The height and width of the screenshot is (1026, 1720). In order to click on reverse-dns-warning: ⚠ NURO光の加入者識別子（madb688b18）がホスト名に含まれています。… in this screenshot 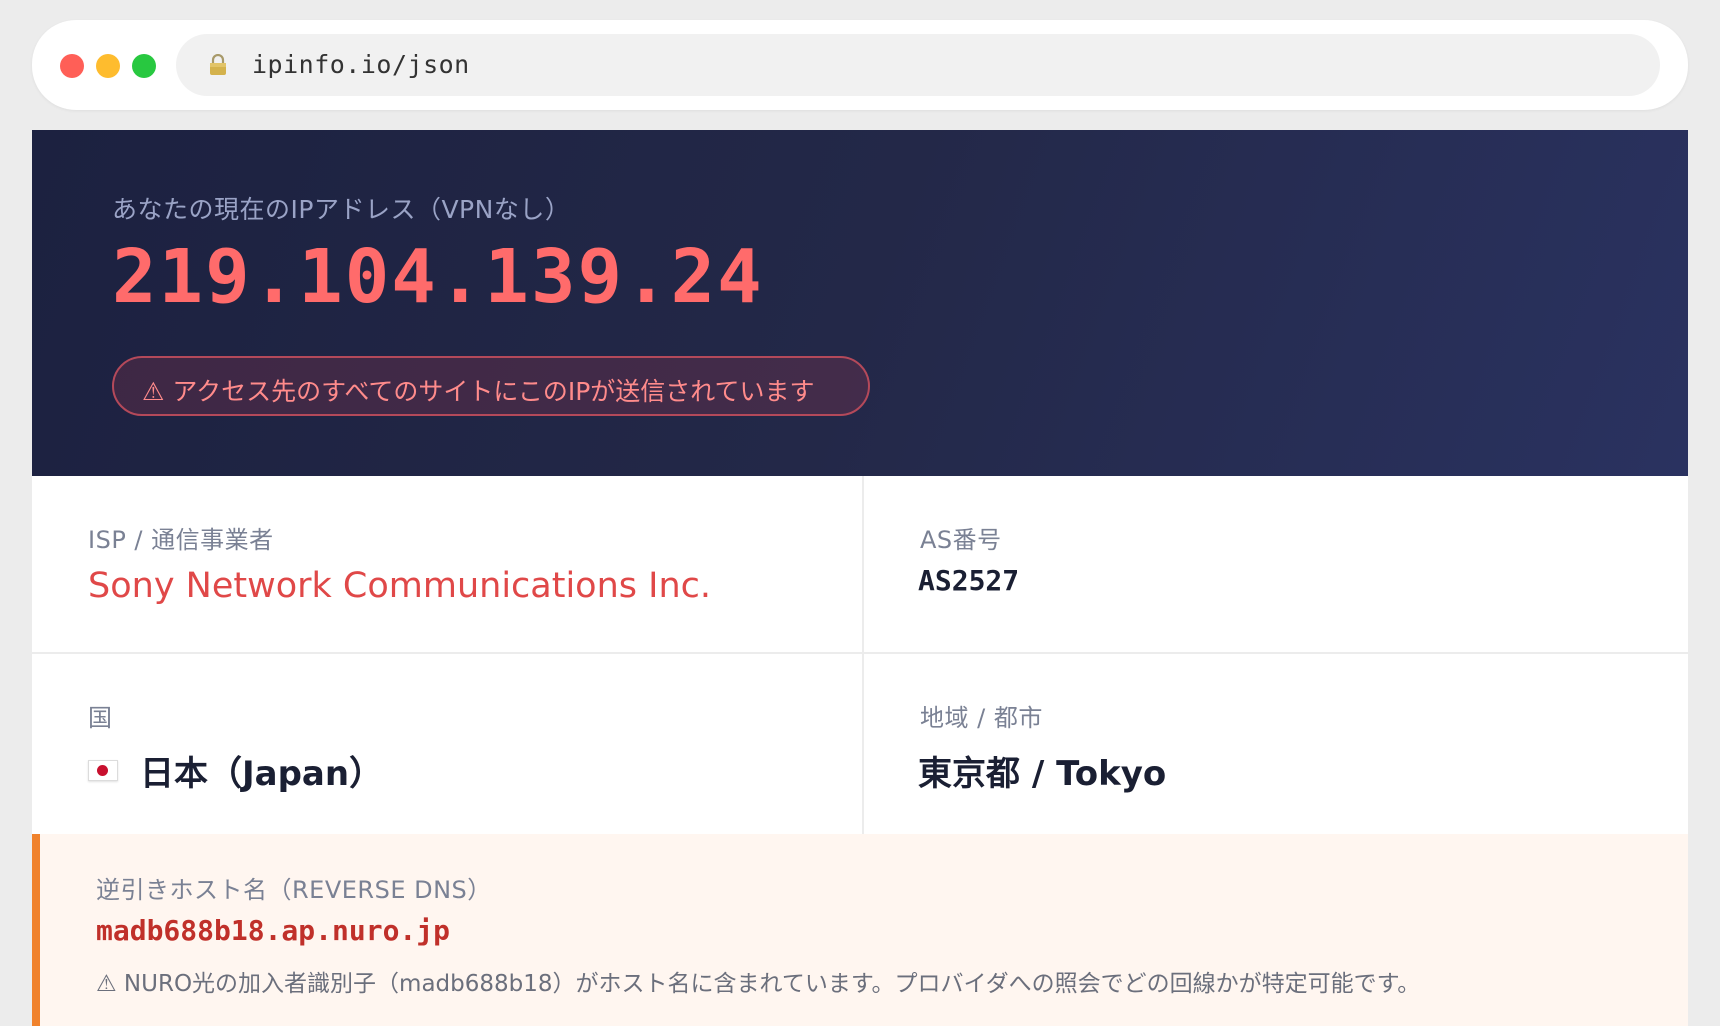, I will do `click(758, 984)`.